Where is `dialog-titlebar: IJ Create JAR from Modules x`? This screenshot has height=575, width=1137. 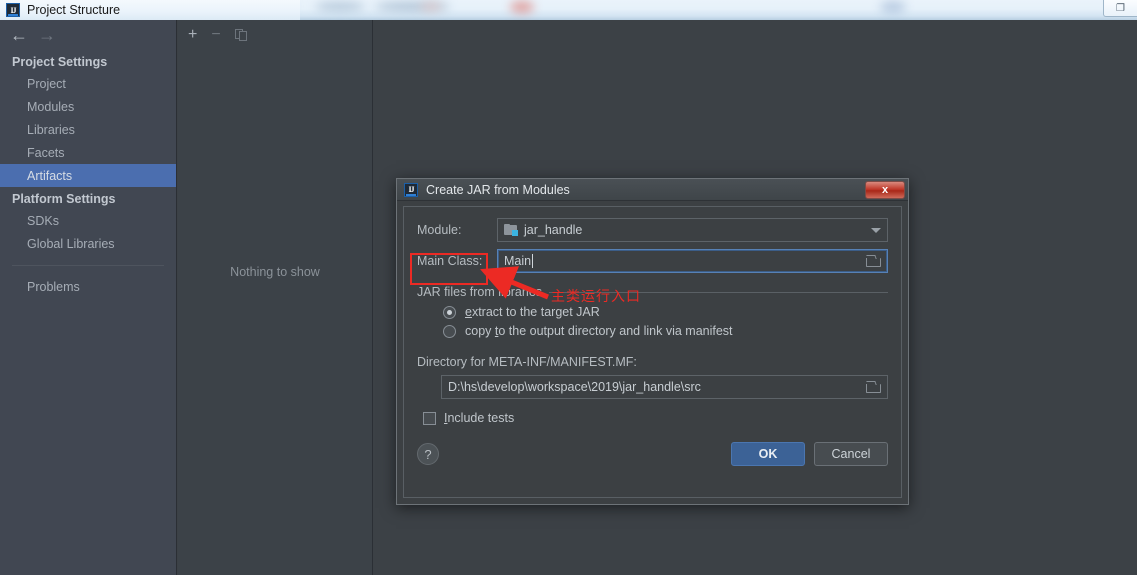
dialog-titlebar: IJ Create JAR from Modules x is located at coordinates (652, 190).